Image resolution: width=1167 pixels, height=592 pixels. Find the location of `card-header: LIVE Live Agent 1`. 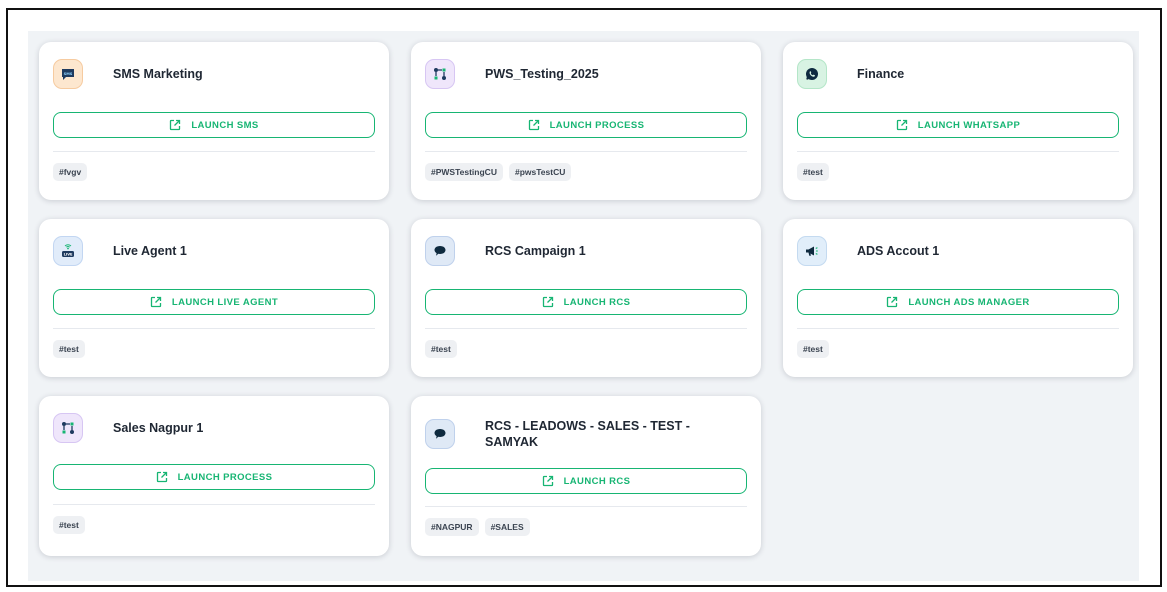

card-header: LIVE Live Agent 1 is located at coordinates (214, 251).